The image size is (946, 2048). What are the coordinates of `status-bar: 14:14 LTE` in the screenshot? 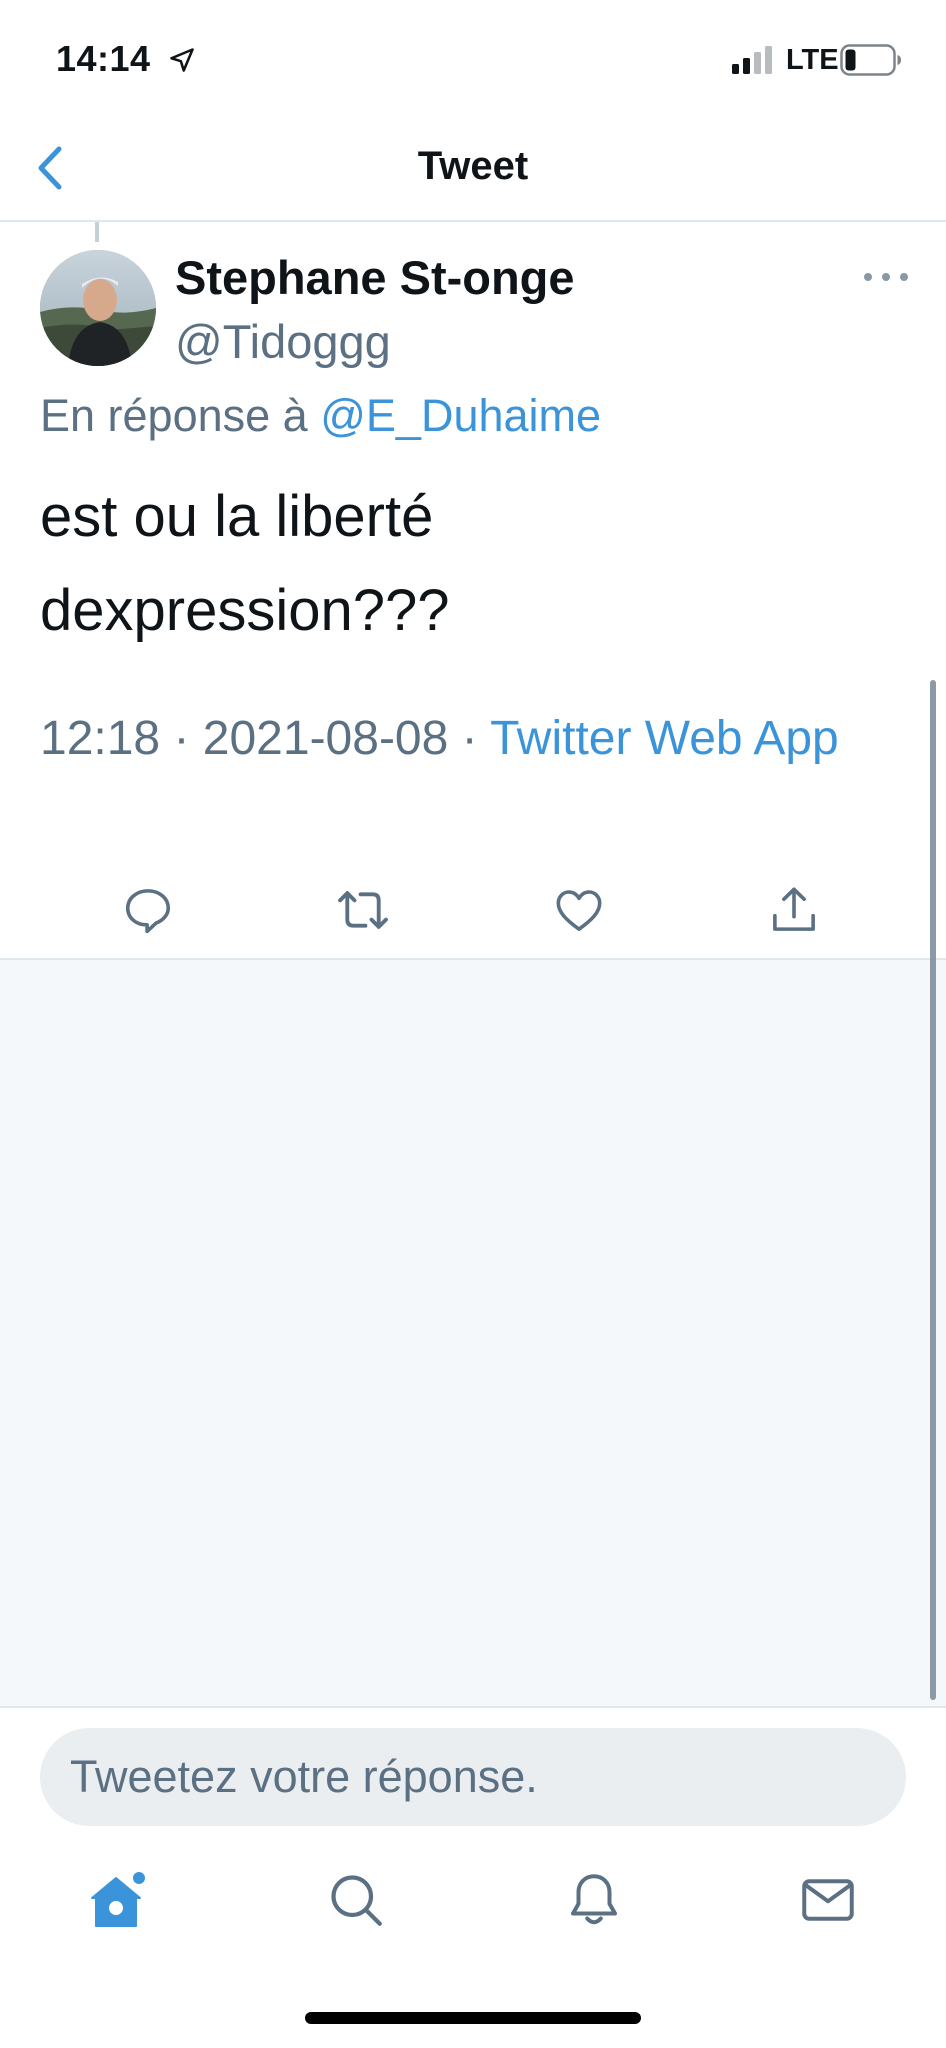 It's located at (473, 60).